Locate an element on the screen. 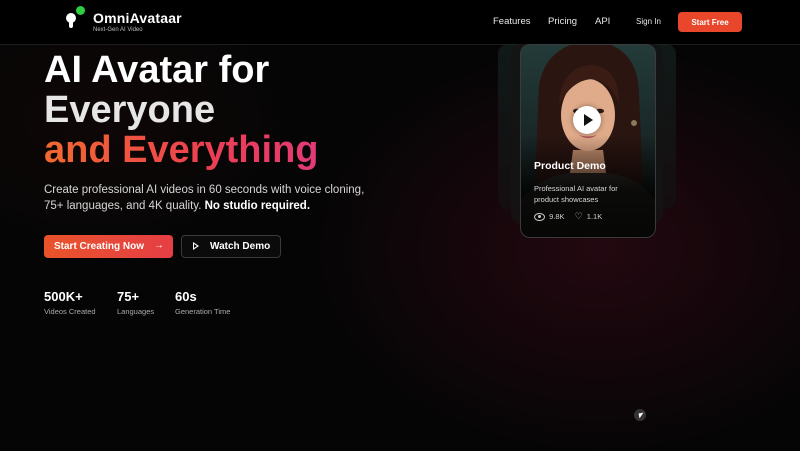 Image resolution: width=800 pixels, height=451 pixels. sign-in-link: Sign In is located at coordinates (648, 21).